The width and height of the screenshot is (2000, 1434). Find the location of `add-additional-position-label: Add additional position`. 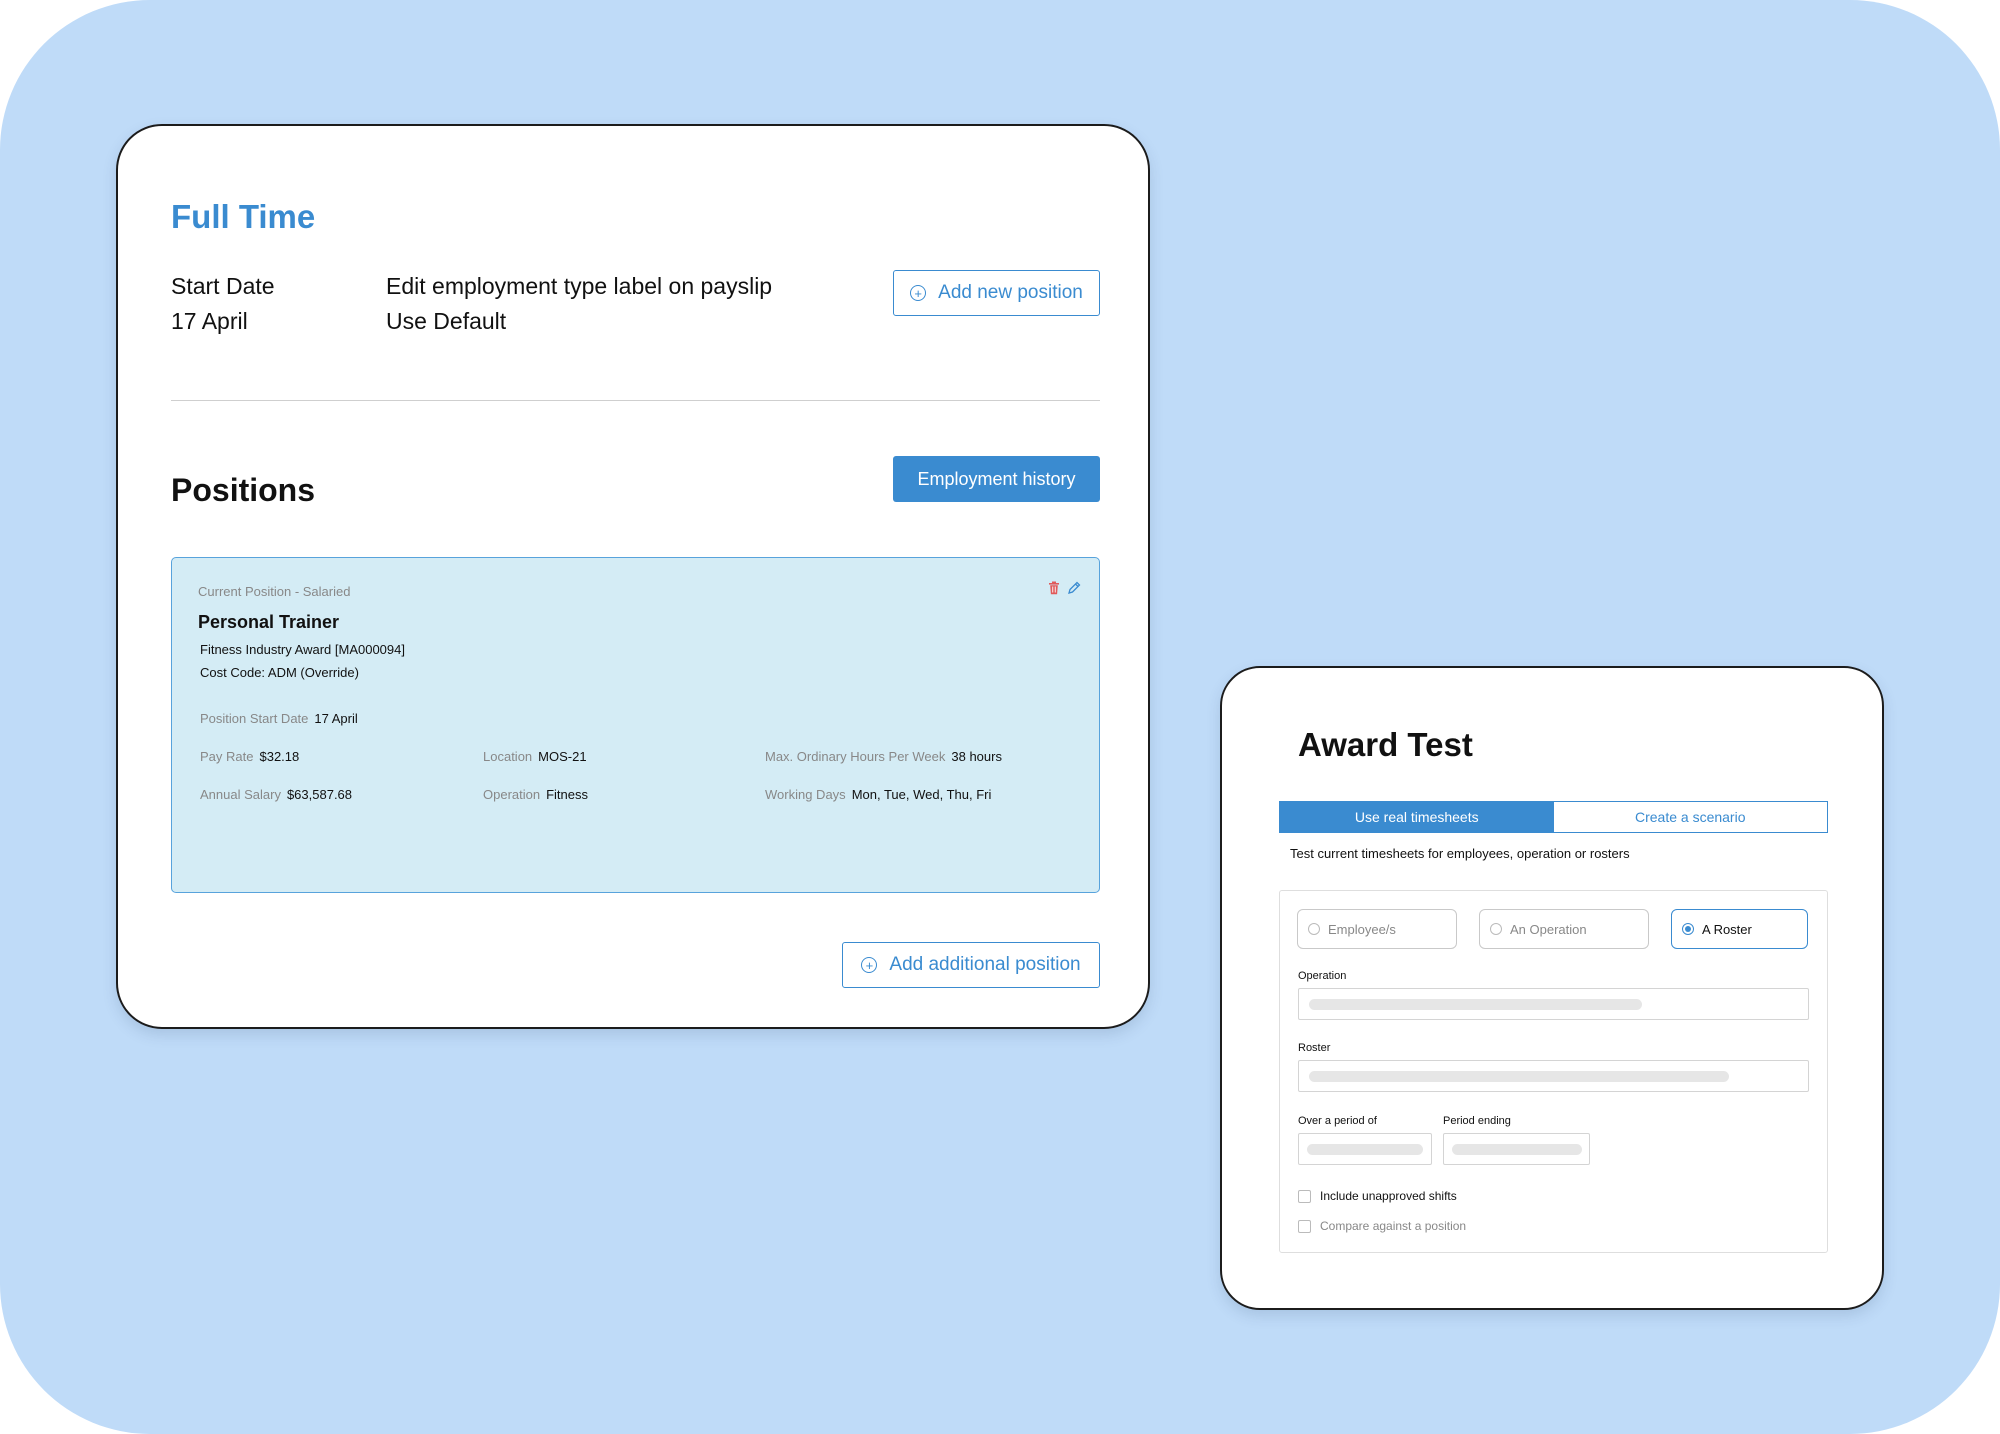

add-additional-position-label: Add additional position is located at coordinates (985, 964).